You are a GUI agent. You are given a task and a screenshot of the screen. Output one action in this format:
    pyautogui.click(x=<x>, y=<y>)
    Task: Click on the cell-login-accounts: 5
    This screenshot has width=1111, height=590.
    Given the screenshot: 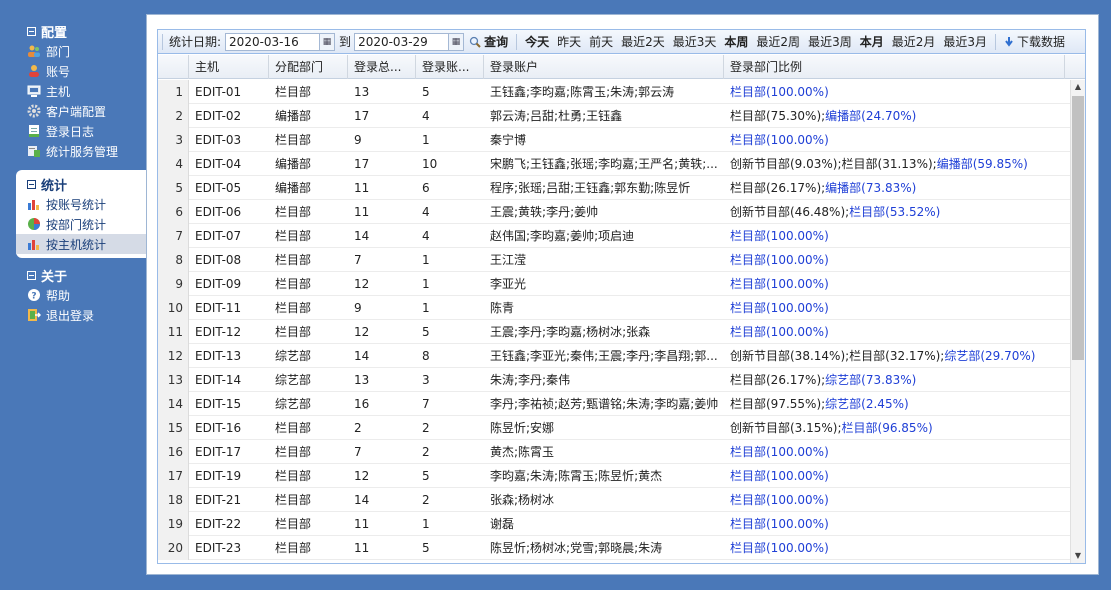 What is the action you would take?
    pyautogui.click(x=426, y=92)
    